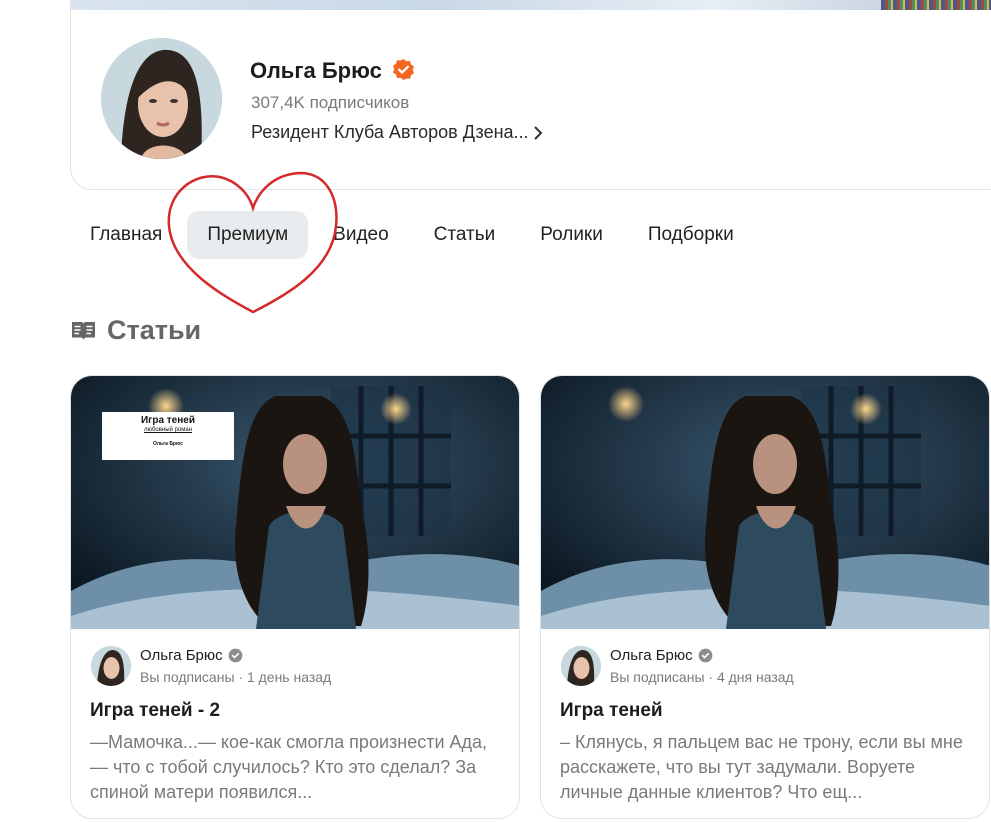  What do you see at coordinates (537, 132) in the screenshot?
I see `chevron-right-icon` at bounding box center [537, 132].